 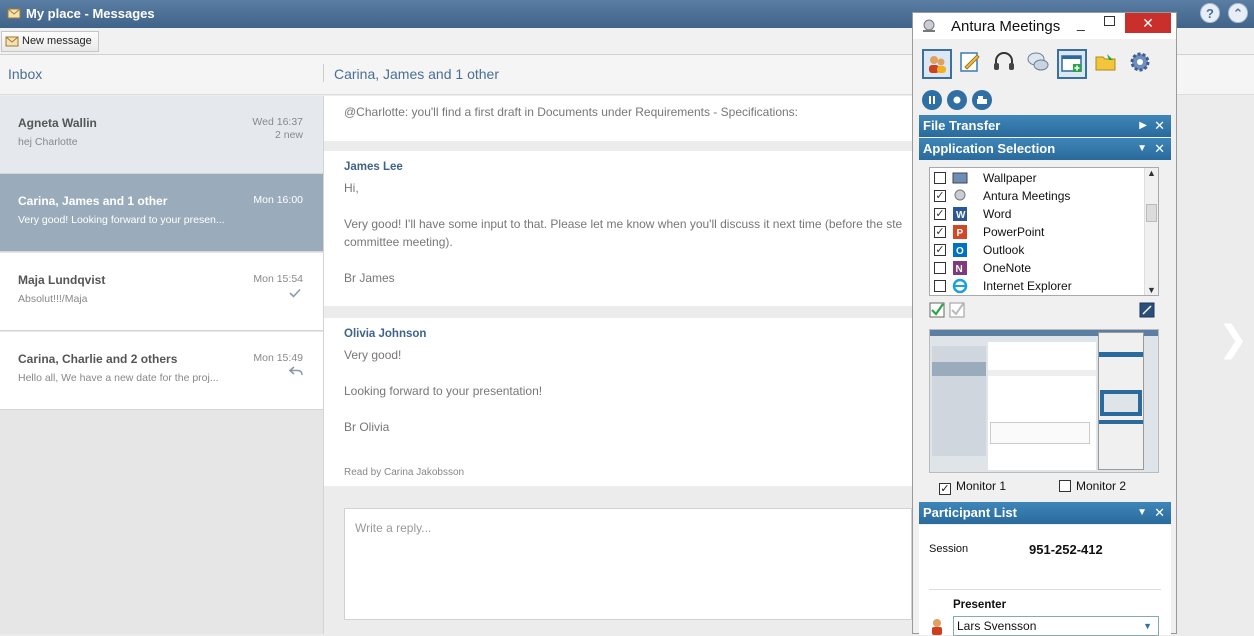 I want to click on select-none-icon, so click(x=957, y=310).